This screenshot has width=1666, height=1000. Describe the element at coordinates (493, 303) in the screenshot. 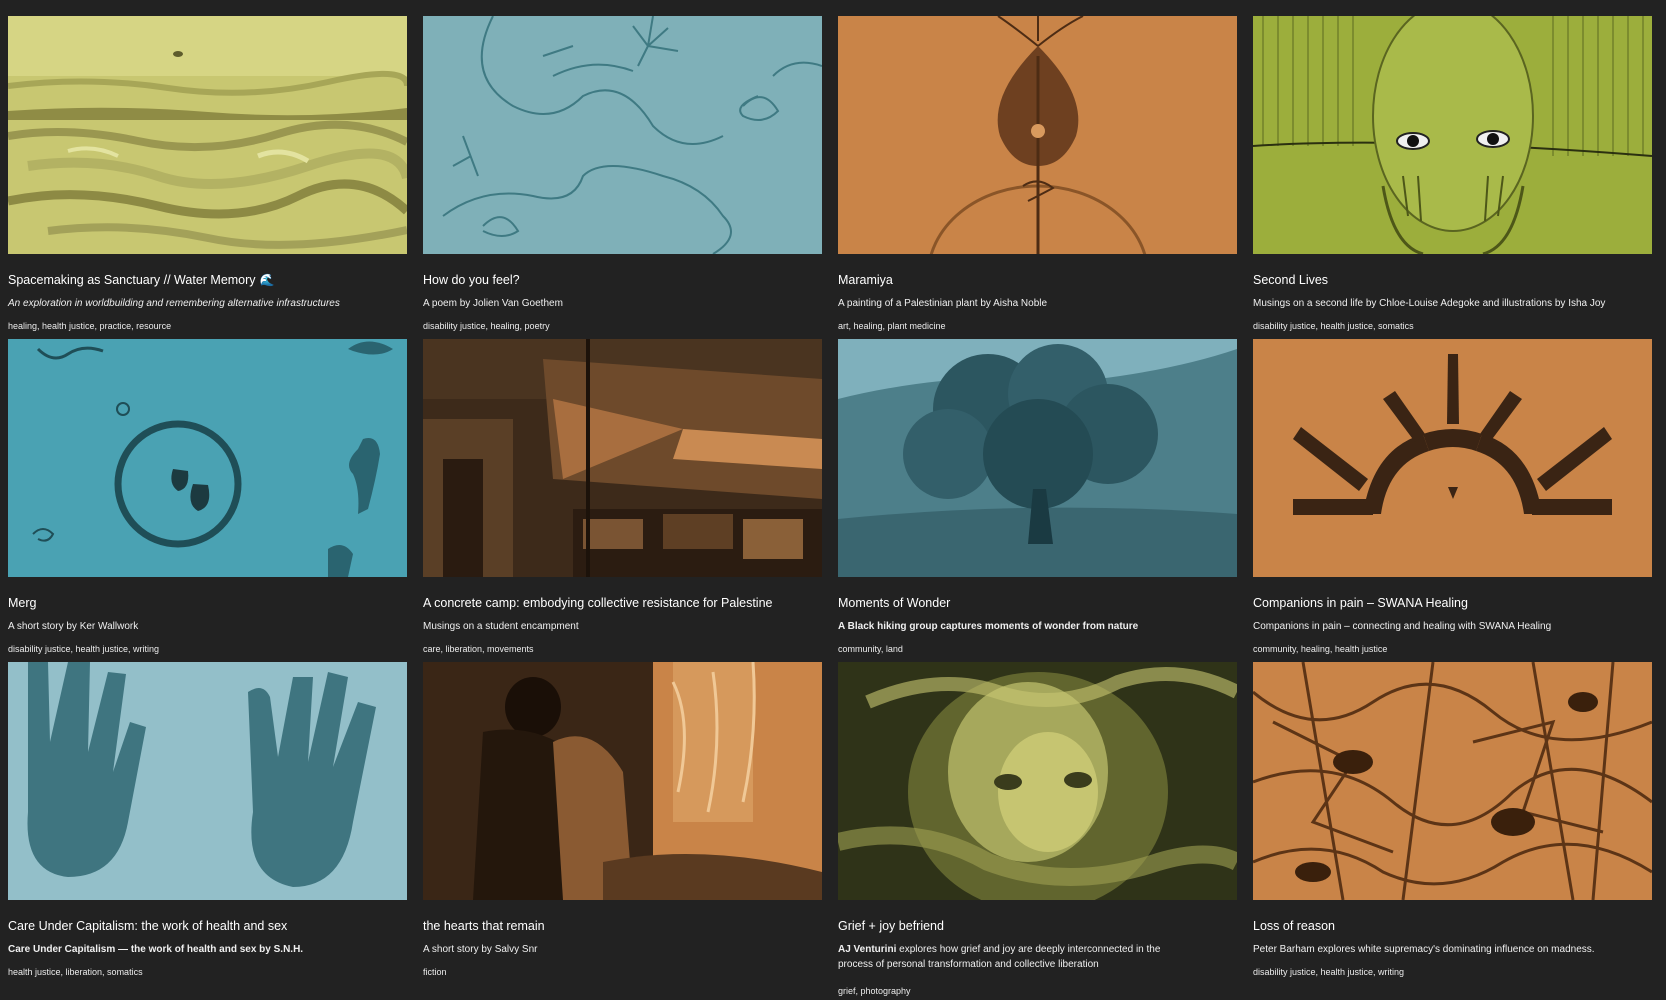

I see `card-description: A poem by Jolien Van Goethem` at that location.